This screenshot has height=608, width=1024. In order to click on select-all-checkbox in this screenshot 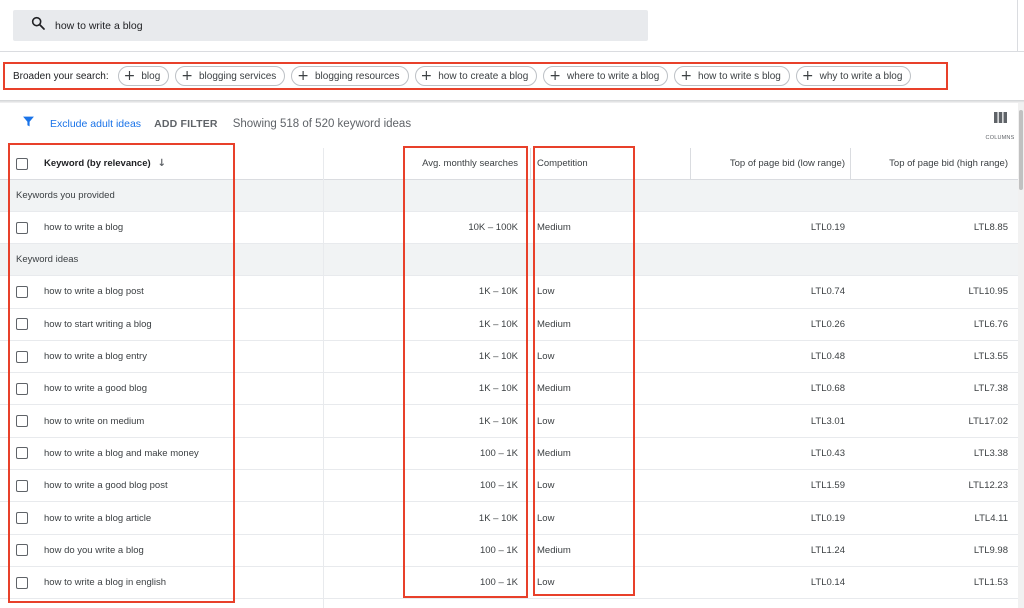, I will do `click(22, 163)`.